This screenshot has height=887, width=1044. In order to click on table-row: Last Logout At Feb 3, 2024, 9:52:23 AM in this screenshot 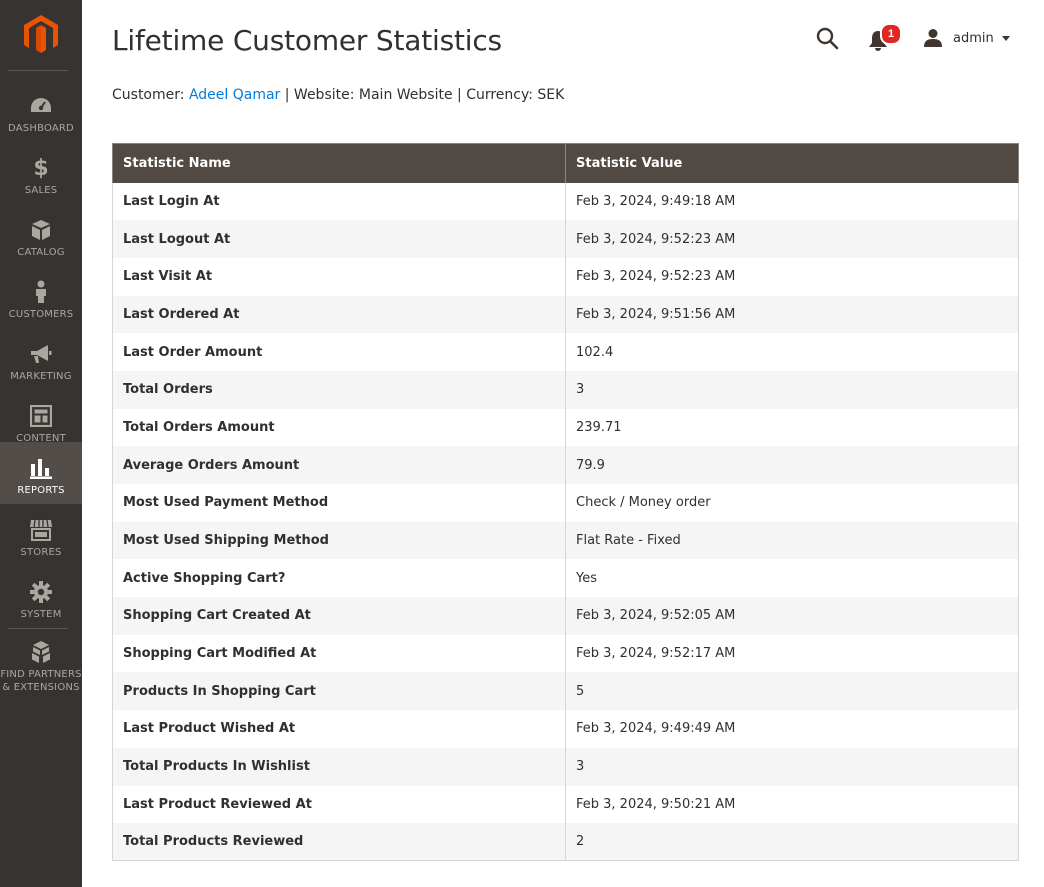, I will do `click(565, 239)`.